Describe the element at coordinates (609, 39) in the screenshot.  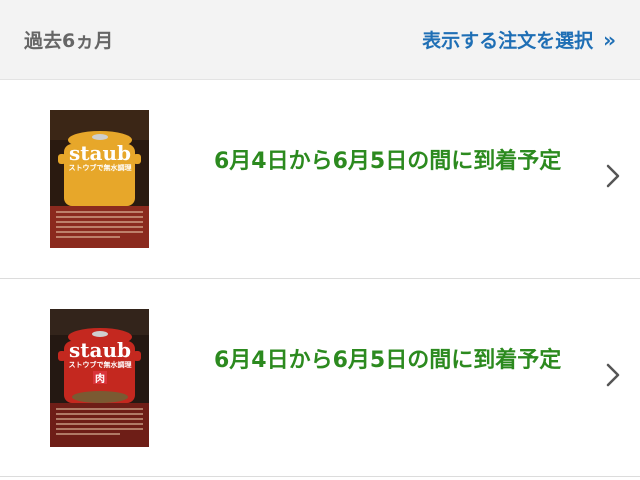
I see `double-chevron-right-icon: »` at that location.